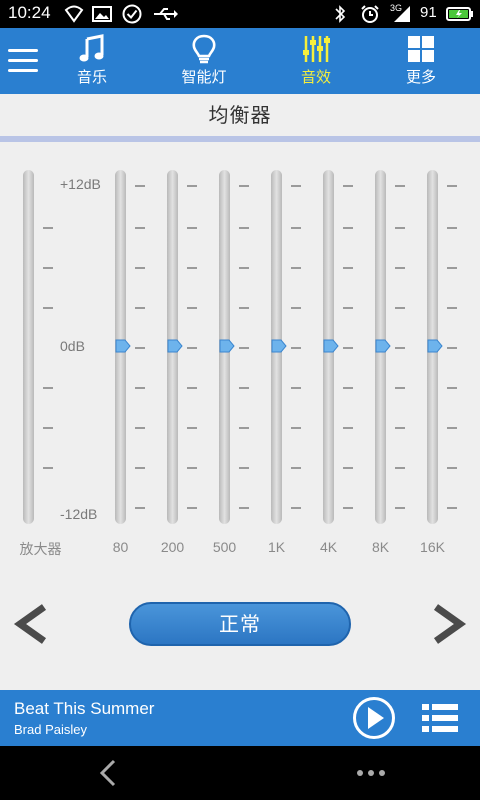  Describe the element at coordinates (421, 49) in the screenshot. I see `grid-icon` at that location.